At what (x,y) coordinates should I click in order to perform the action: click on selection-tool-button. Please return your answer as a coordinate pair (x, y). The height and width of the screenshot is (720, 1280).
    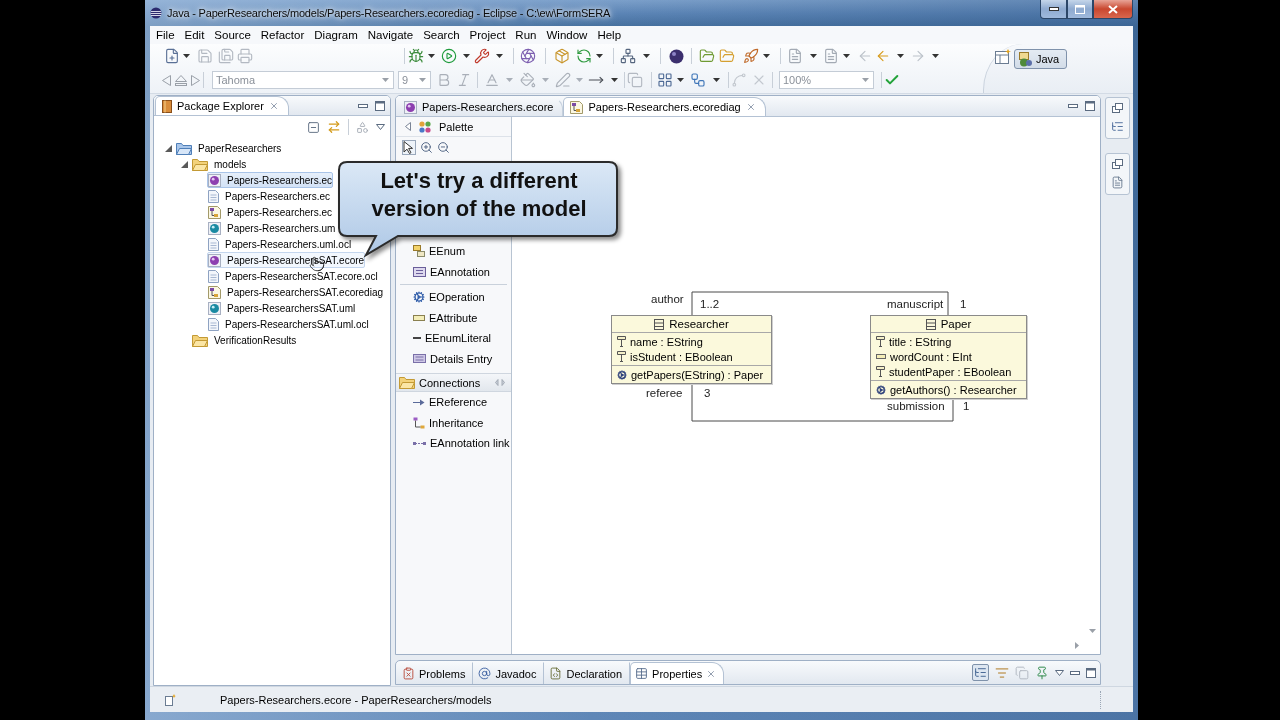
    Looking at the image, I should click on (409, 147).